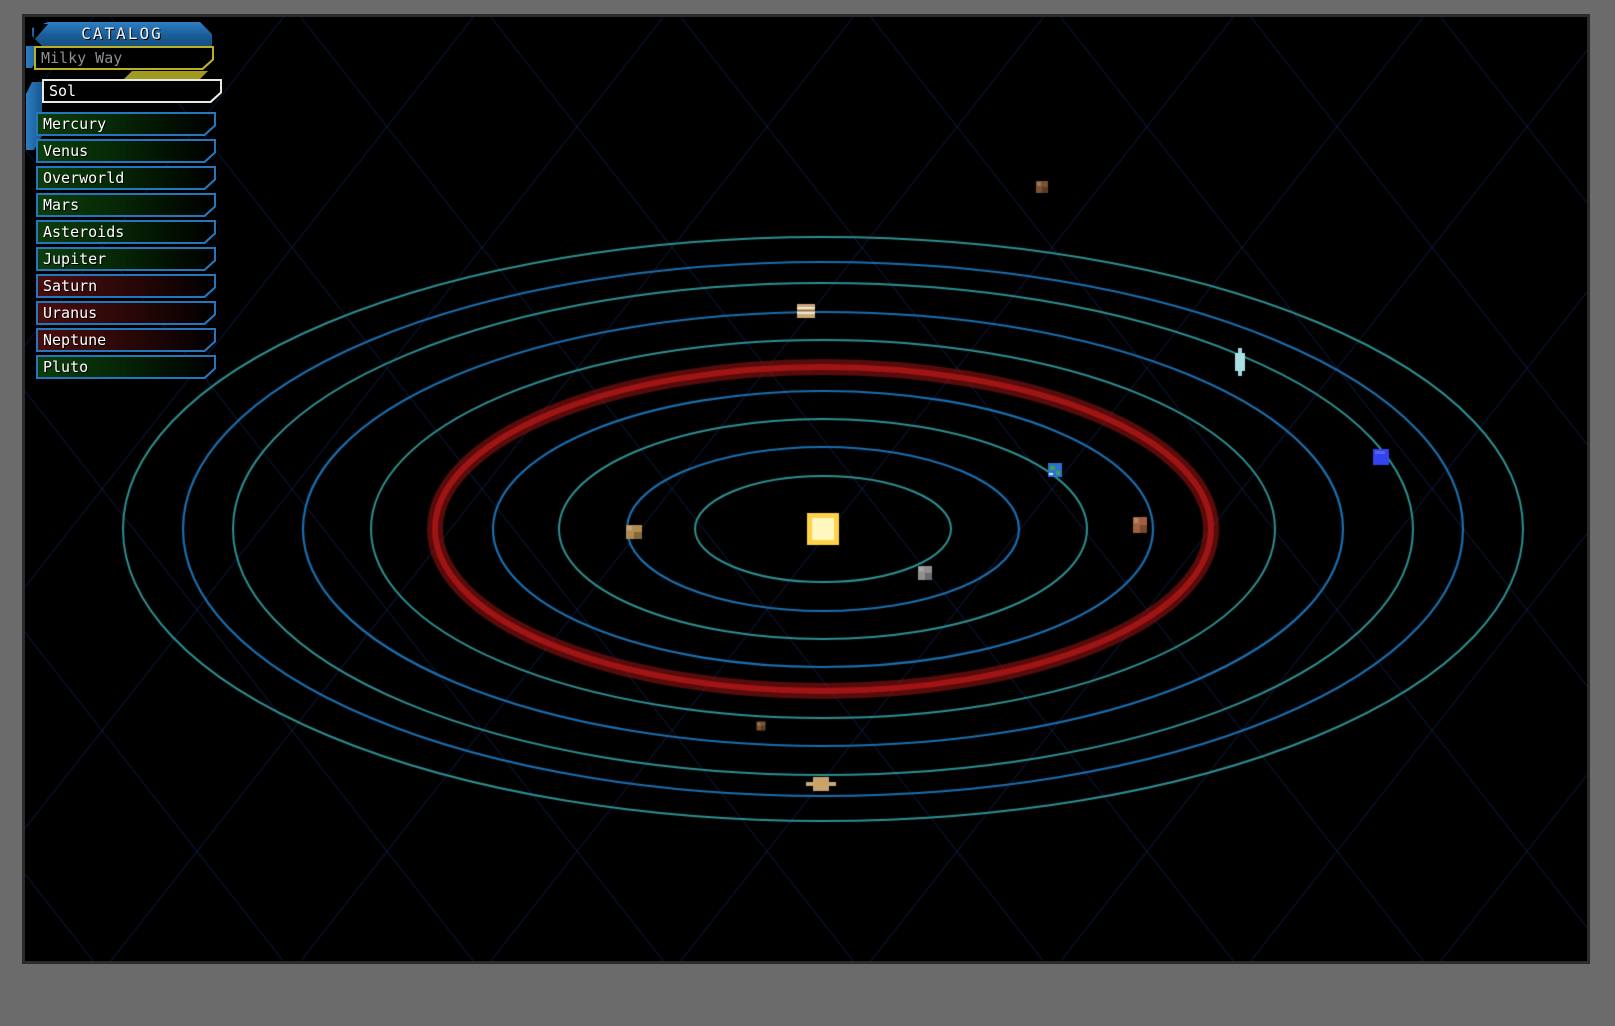 This screenshot has height=1026, width=1615. Describe the element at coordinates (126, 259) in the screenshot. I see `catalog-item-jupiter: Jupiter` at that location.